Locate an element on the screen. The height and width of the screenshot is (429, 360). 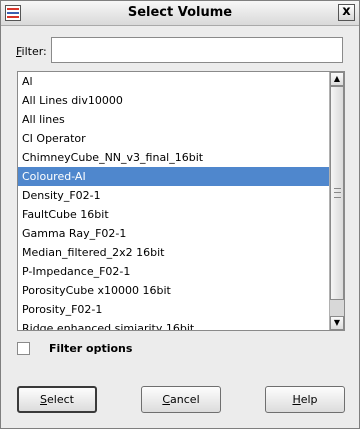
filter-input is located at coordinates (197, 50).